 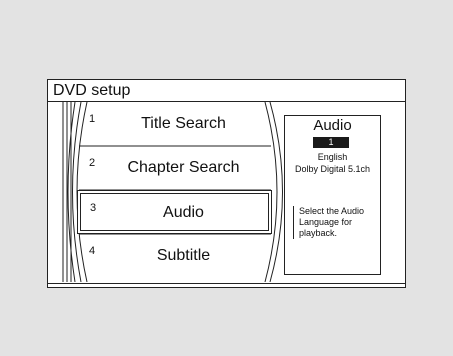 What do you see at coordinates (338, 222) in the screenshot?
I see `help-text: Select the Audio Language for playback.` at bounding box center [338, 222].